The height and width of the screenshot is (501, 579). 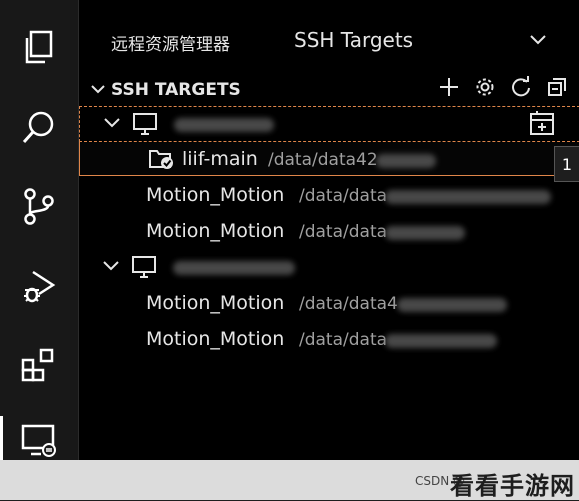 What do you see at coordinates (220, 159) in the screenshot?
I see `folder-name: liif-main` at bounding box center [220, 159].